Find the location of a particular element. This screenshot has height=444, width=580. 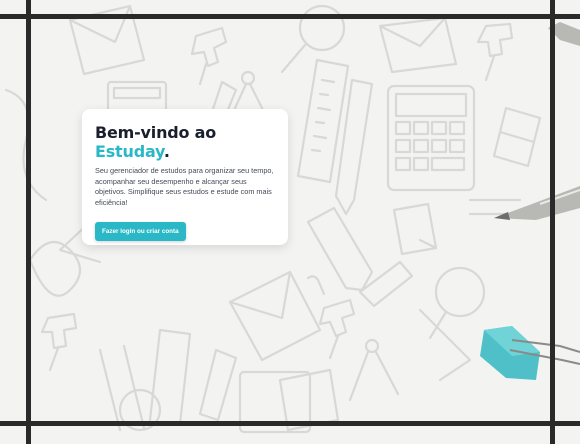

welcome-title: Bem-vindo ao Estuday. is located at coordinates (185, 142).